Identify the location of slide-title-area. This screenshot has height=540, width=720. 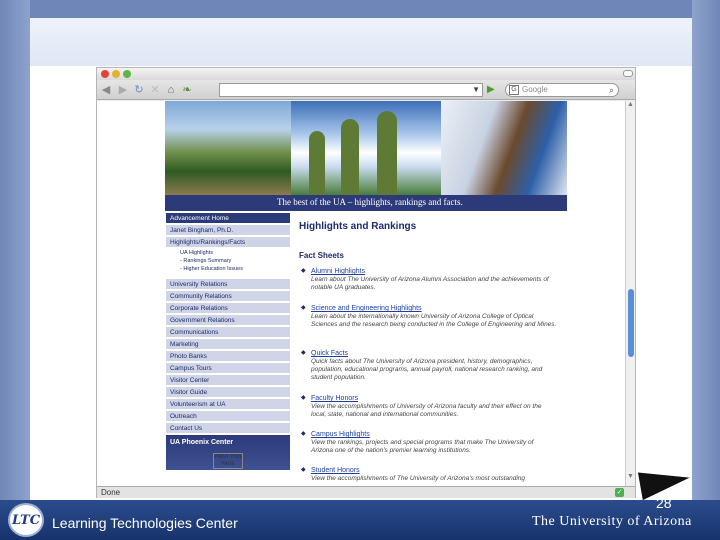
(361, 42).